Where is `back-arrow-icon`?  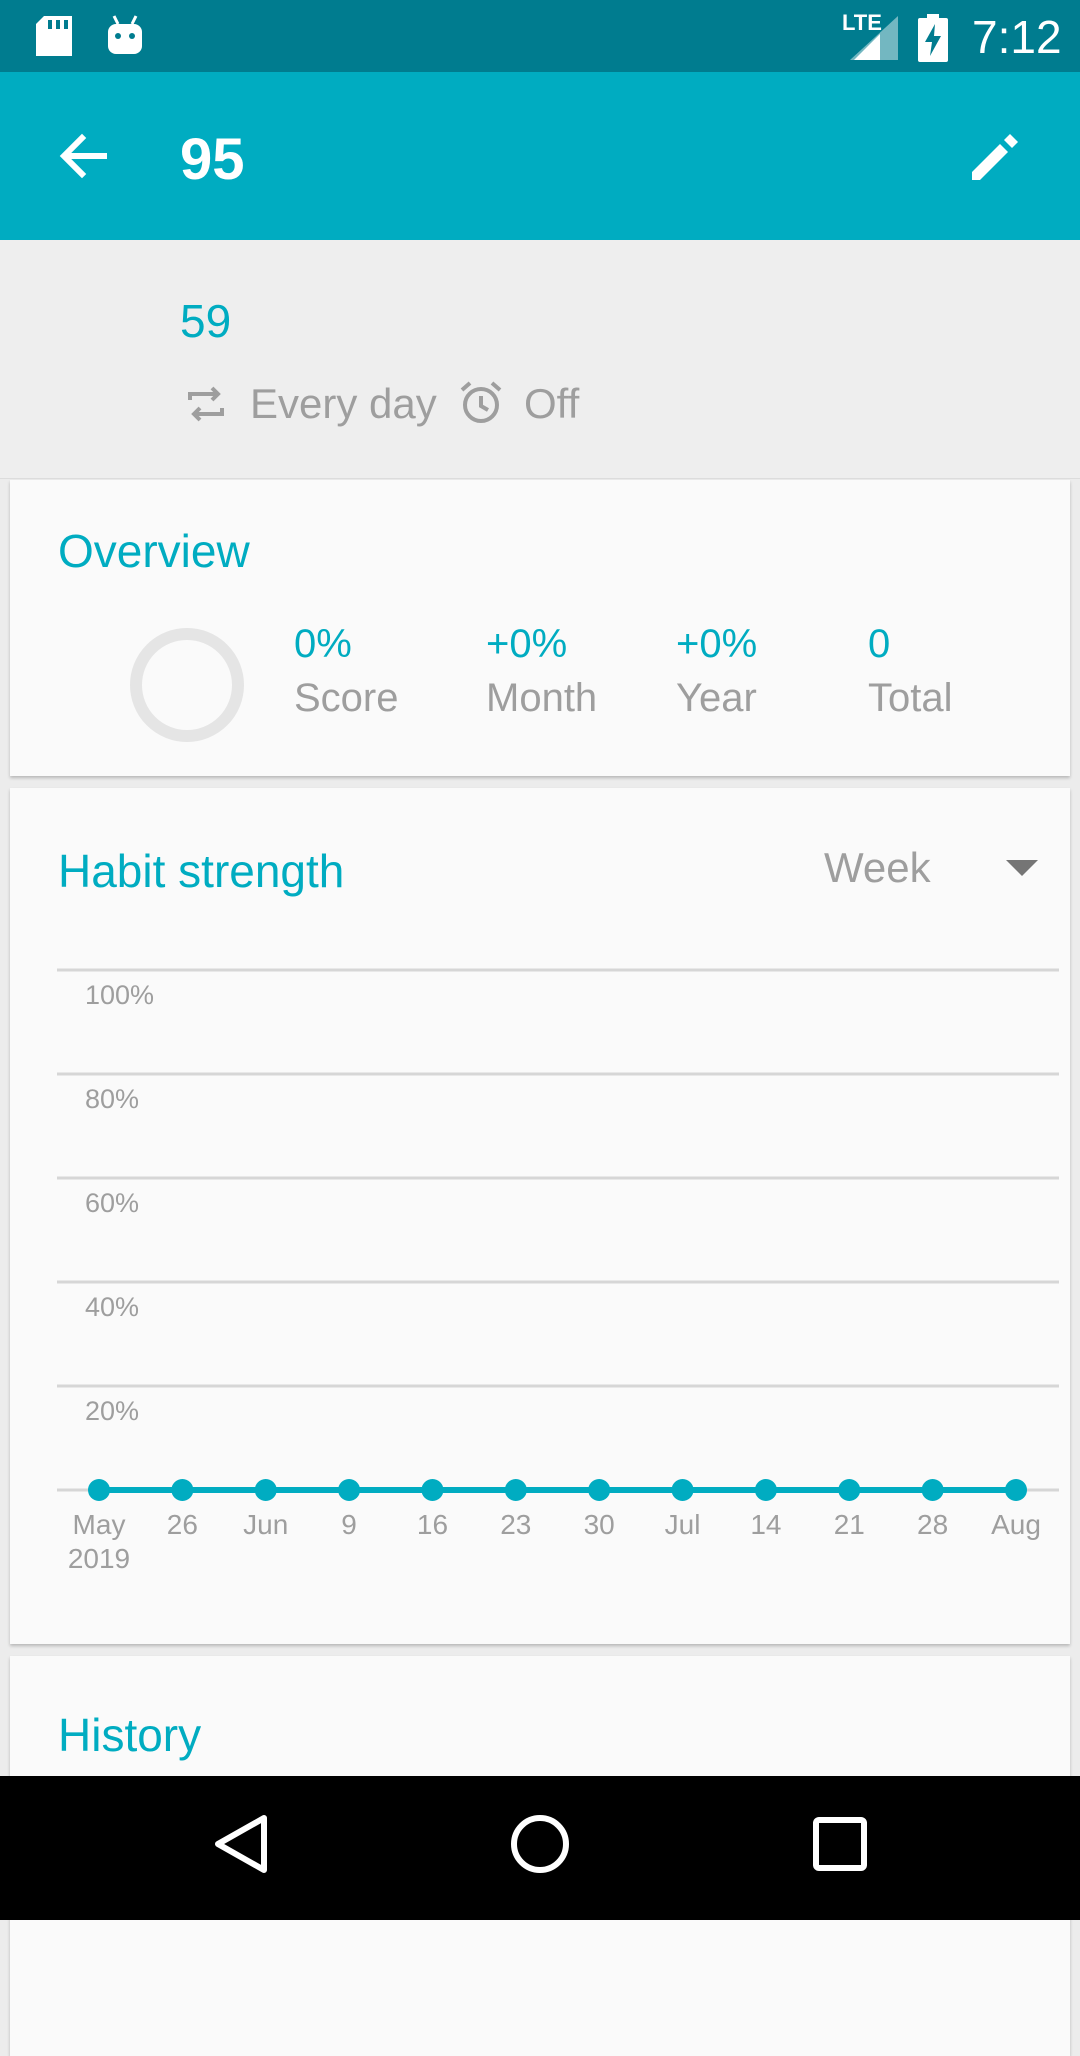
back-arrow-icon is located at coordinates (84, 156).